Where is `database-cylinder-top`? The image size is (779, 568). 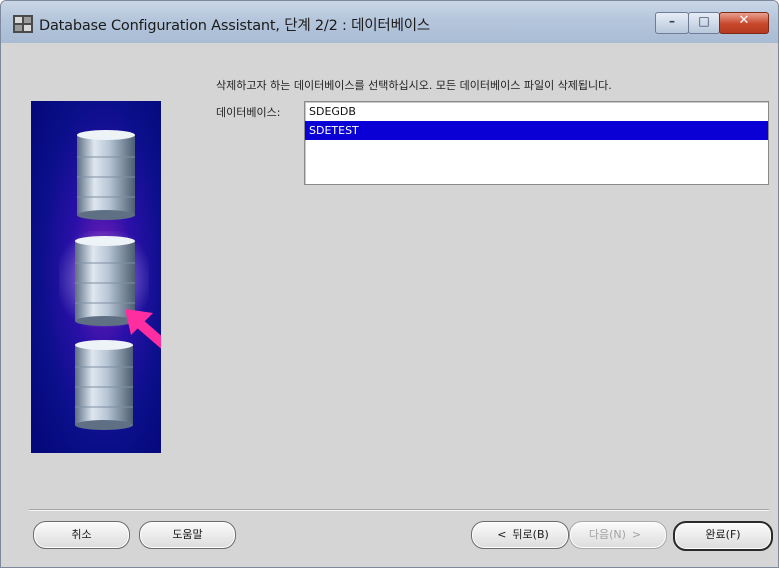 database-cylinder-top is located at coordinates (106, 175).